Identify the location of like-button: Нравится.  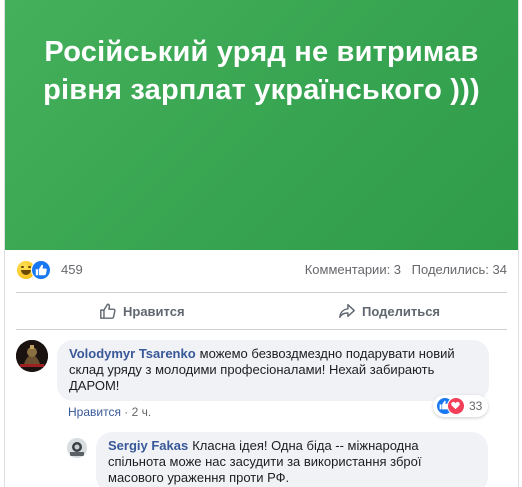
(142, 311).